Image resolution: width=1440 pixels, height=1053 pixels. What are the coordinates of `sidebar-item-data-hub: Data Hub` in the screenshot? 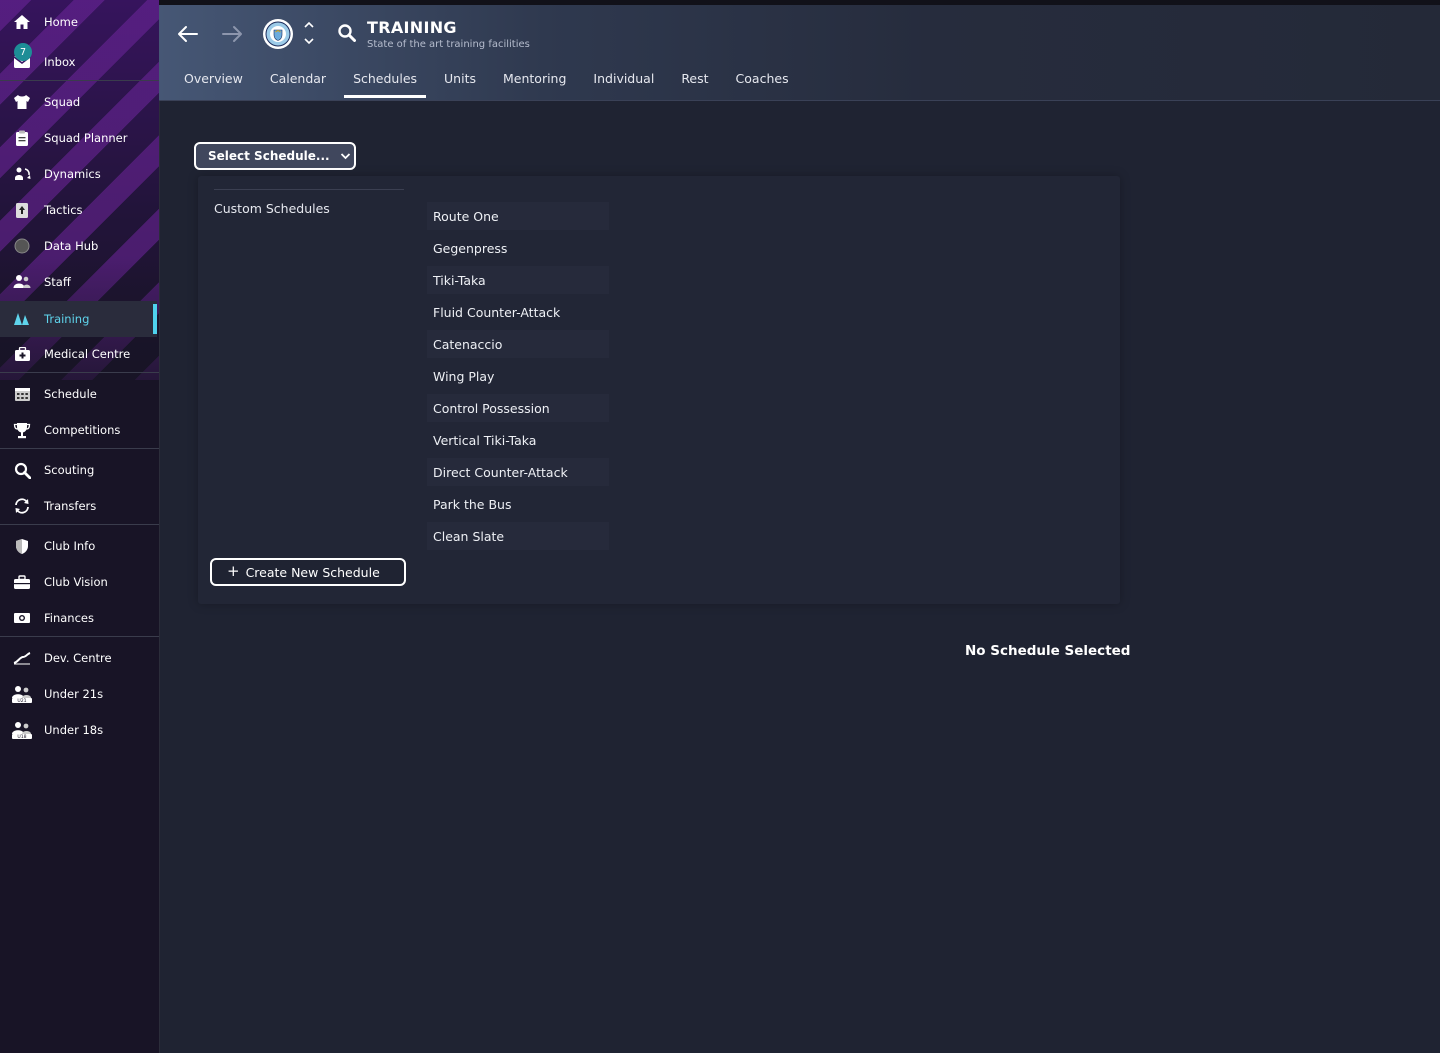 It's located at (78, 246).